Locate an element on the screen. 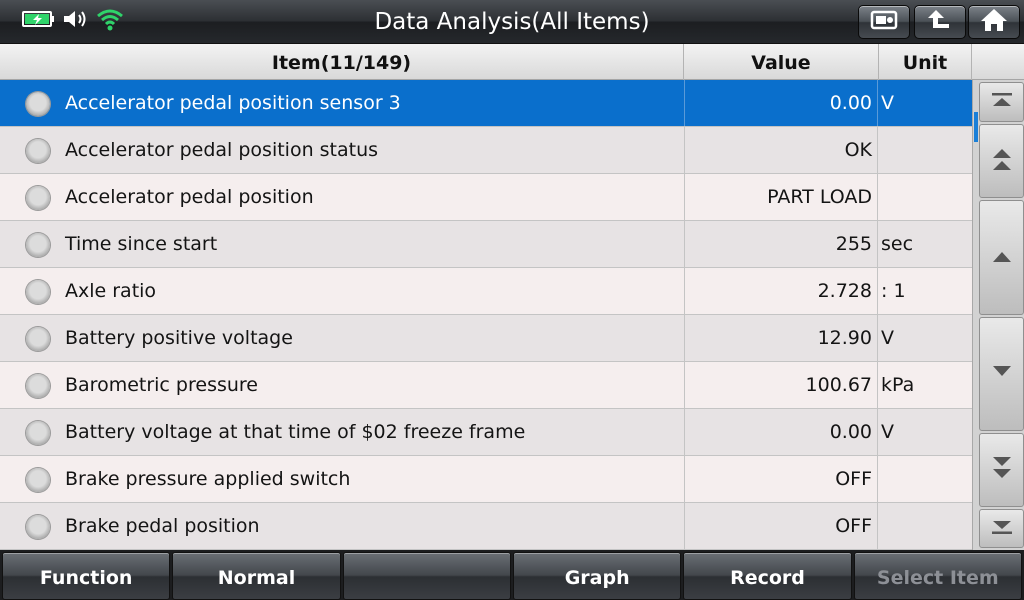 Image resolution: width=1024 pixels, height=600 pixels. item-value: PART LOAD is located at coordinates (781, 197).